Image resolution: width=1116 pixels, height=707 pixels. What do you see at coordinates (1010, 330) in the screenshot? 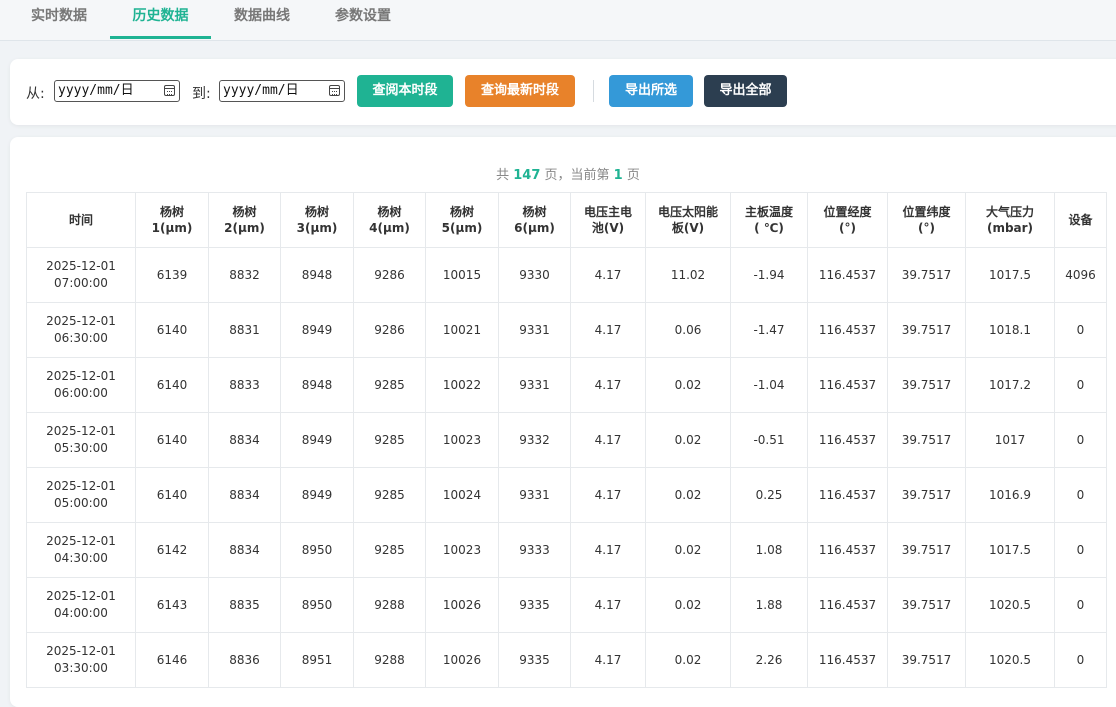
I see `table-cell: 1018.1` at bounding box center [1010, 330].